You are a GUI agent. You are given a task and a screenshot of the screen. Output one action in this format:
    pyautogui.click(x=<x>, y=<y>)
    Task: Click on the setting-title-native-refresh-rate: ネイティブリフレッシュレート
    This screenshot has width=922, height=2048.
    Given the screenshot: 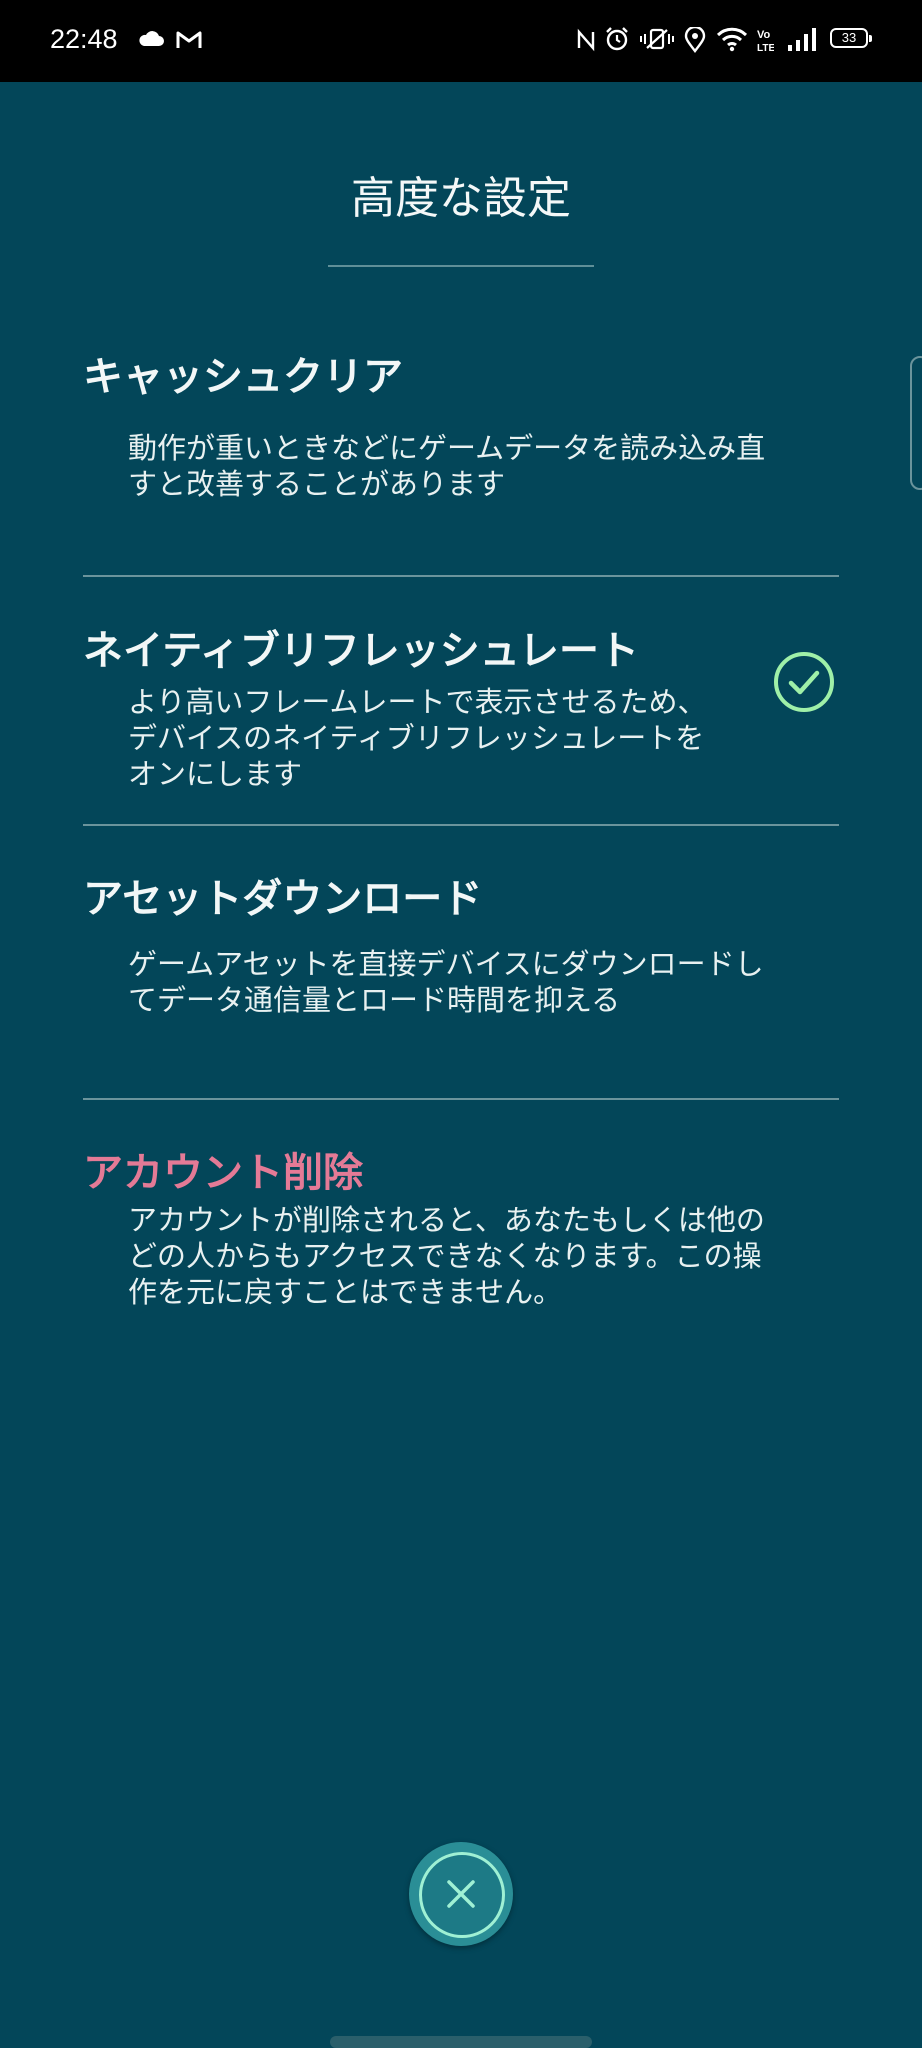 What is the action you would take?
    pyautogui.click(x=361, y=651)
    